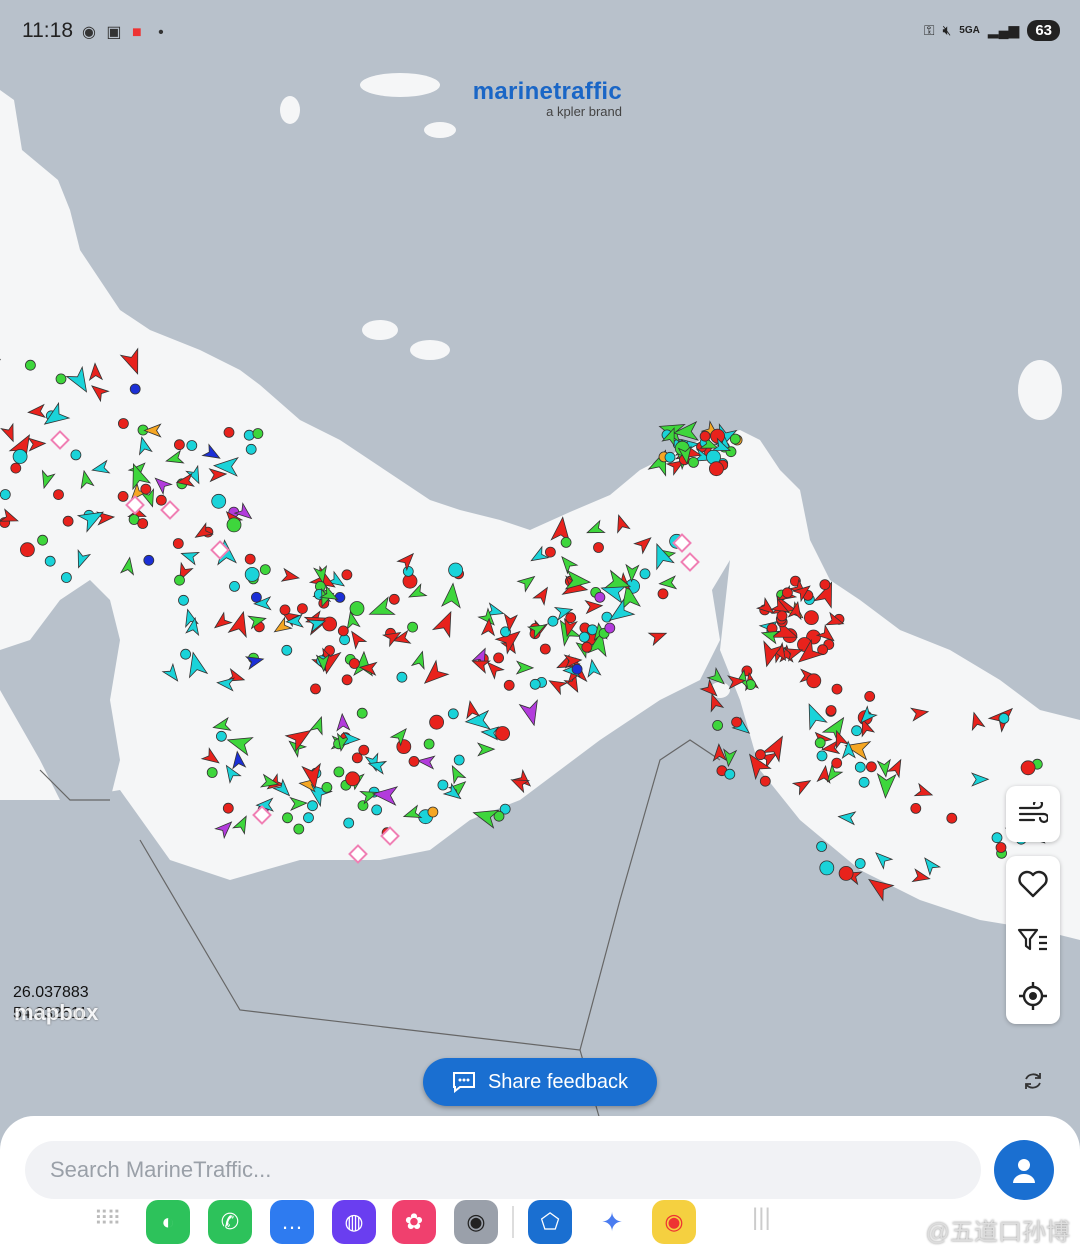 Image resolution: width=1080 pixels, height=1256 pixels. Describe the element at coordinates (56, 1013) in the screenshot. I see `mapbox-attribution: mapbox` at that location.